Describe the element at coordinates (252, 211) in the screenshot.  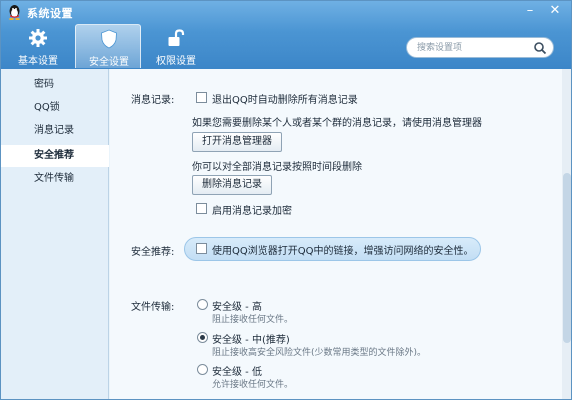
I see `encrypt-record-label: 启用消息记录加密` at that location.